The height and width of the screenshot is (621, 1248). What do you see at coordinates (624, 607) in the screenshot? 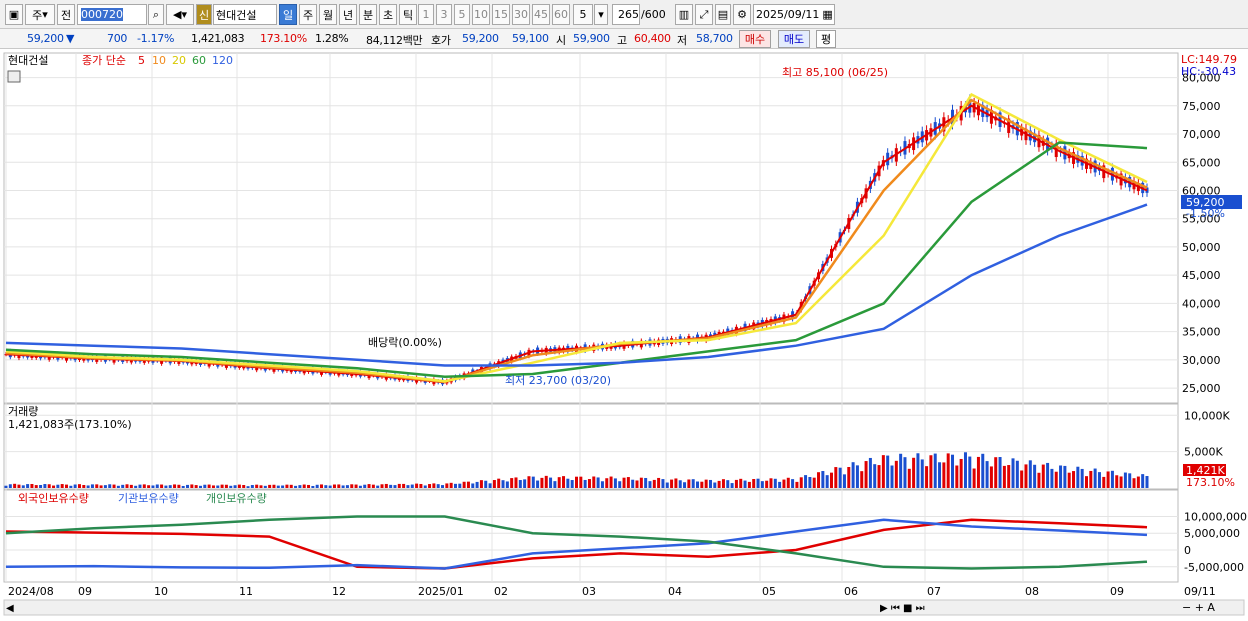
I see `scrollbar` at bounding box center [624, 607].